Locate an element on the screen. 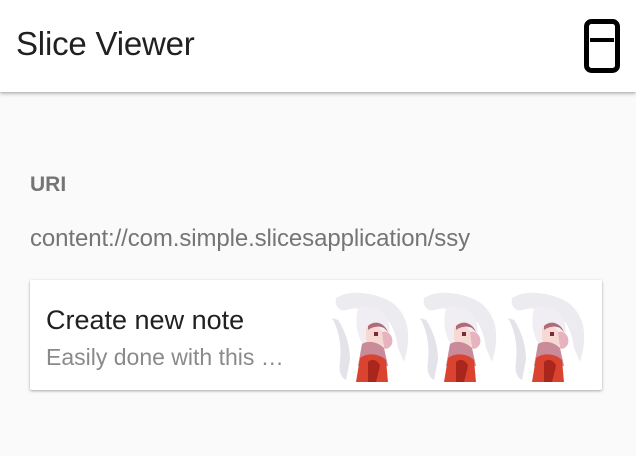 The height and width of the screenshot is (456, 636). app-title: Slice Viewer is located at coordinates (105, 43).